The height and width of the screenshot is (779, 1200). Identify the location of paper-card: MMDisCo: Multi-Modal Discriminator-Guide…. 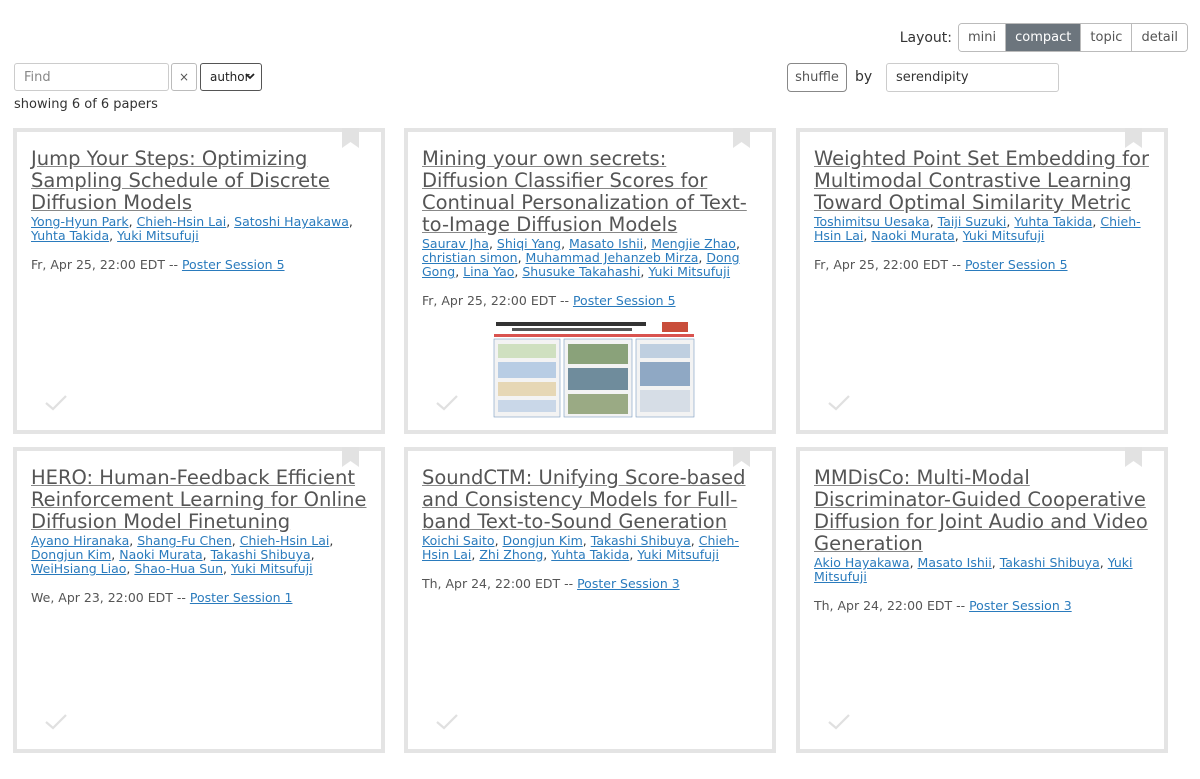
(982, 600).